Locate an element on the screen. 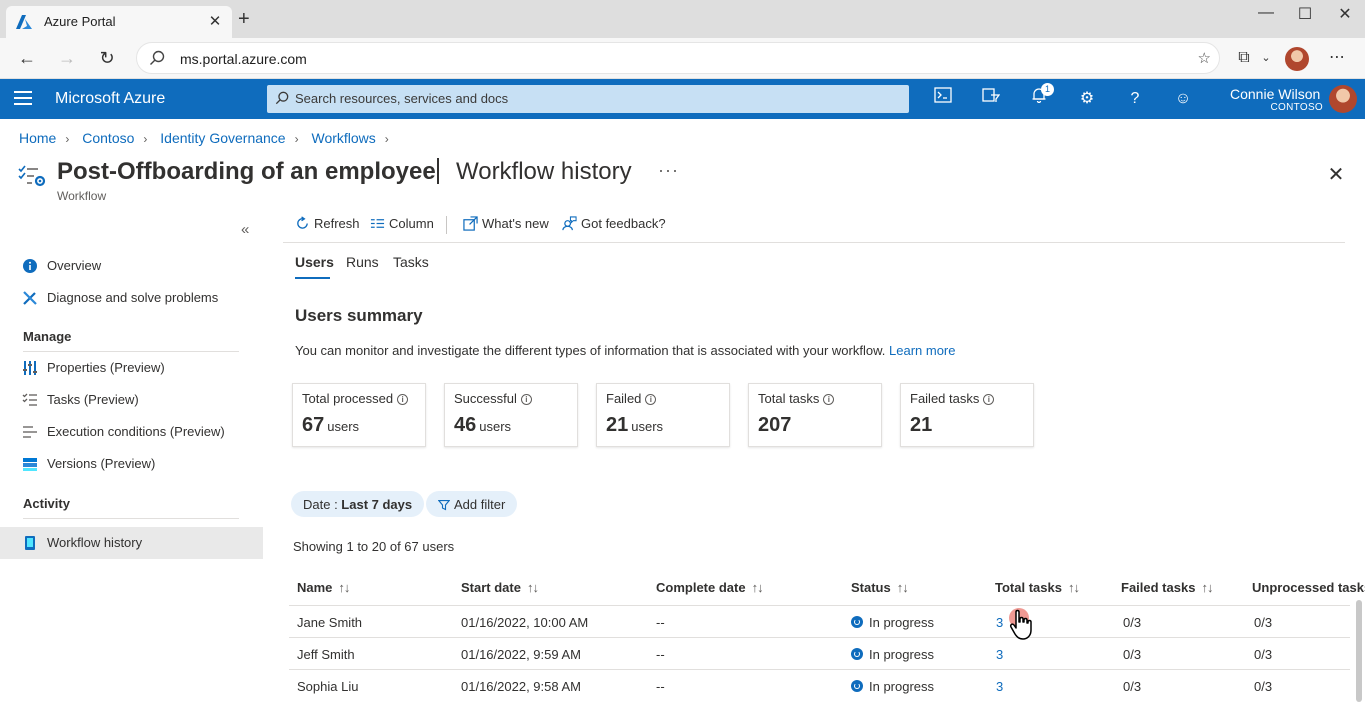 The width and height of the screenshot is (1365, 702). date-filter-pill: Date : Last 7 days is located at coordinates (358, 504).